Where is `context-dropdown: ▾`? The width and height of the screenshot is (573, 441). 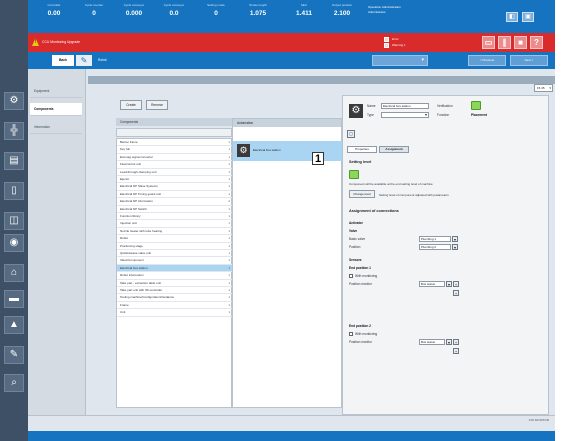
context-dropdown: ▾ is located at coordinates (400, 60).